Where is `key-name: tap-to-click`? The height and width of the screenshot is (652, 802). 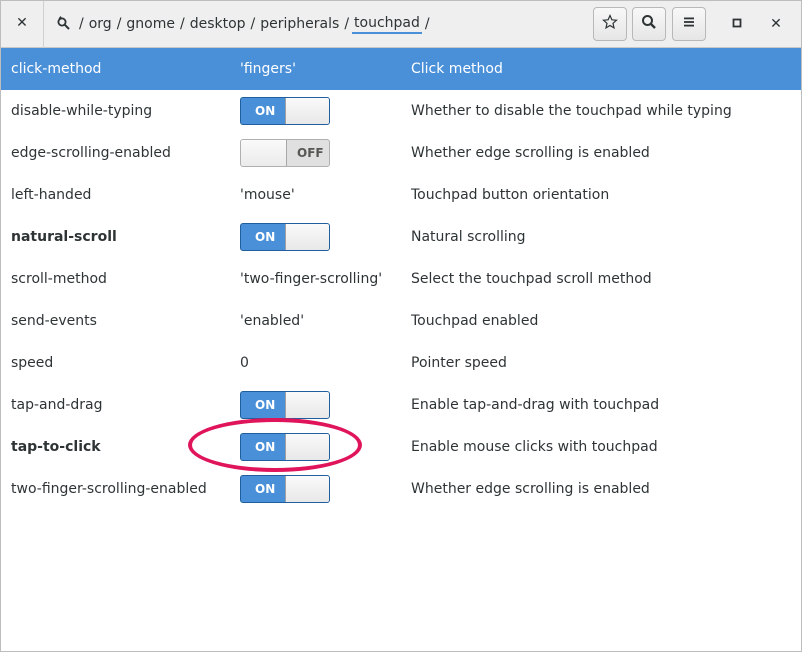 key-name: tap-to-click is located at coordinates (56, 447).